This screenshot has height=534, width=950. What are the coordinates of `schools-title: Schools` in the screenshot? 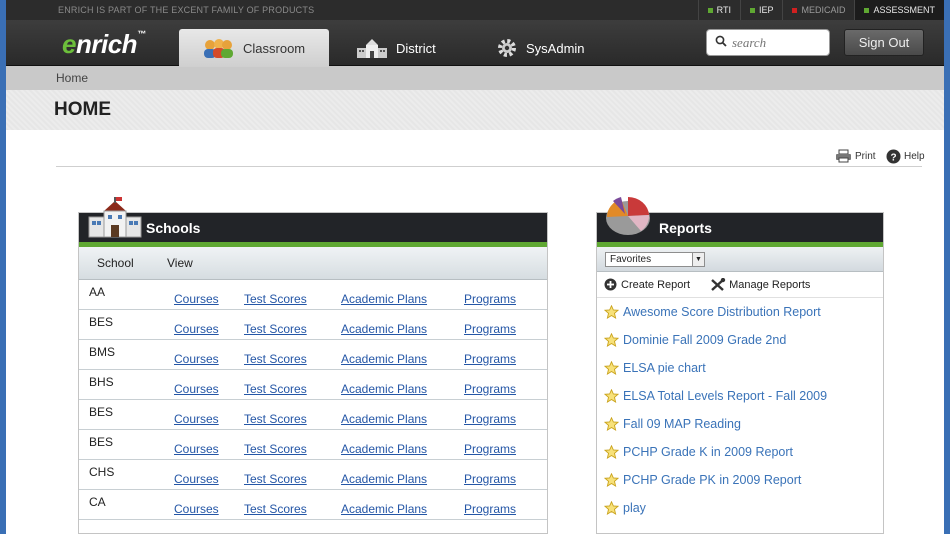 It's located at (173, 227).